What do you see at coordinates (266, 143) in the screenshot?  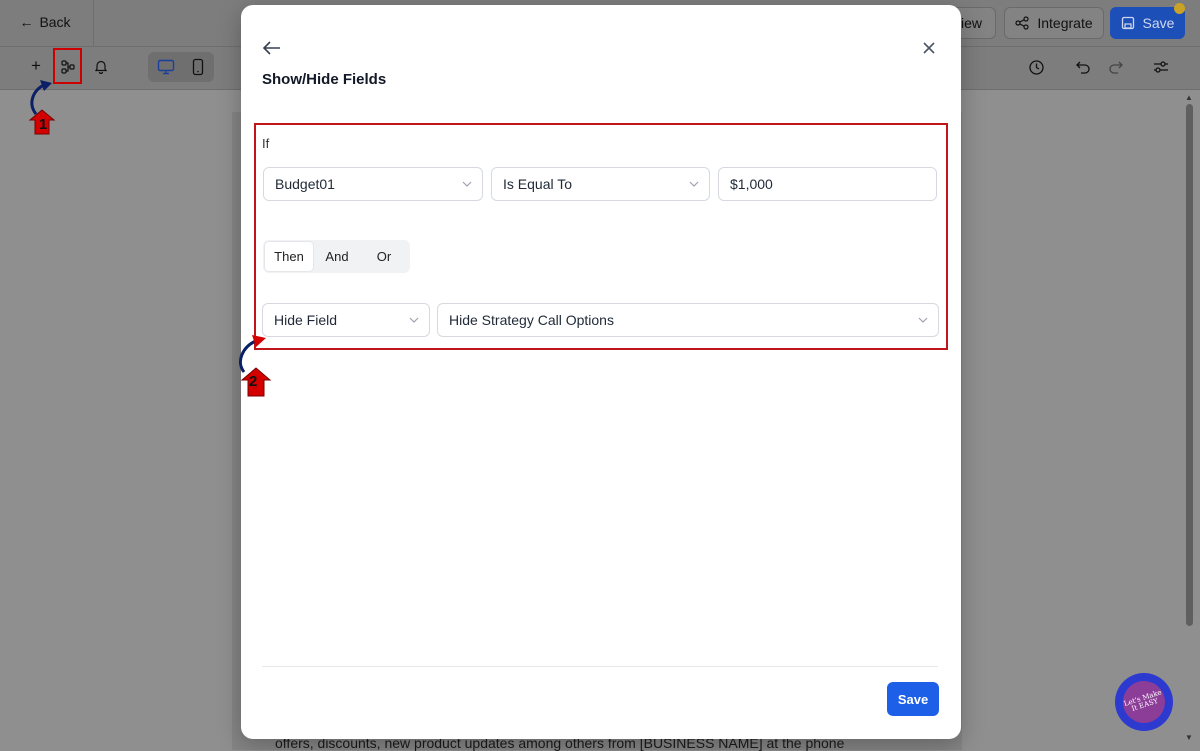 I see `if-label: If` at bounding box center [266, 143].